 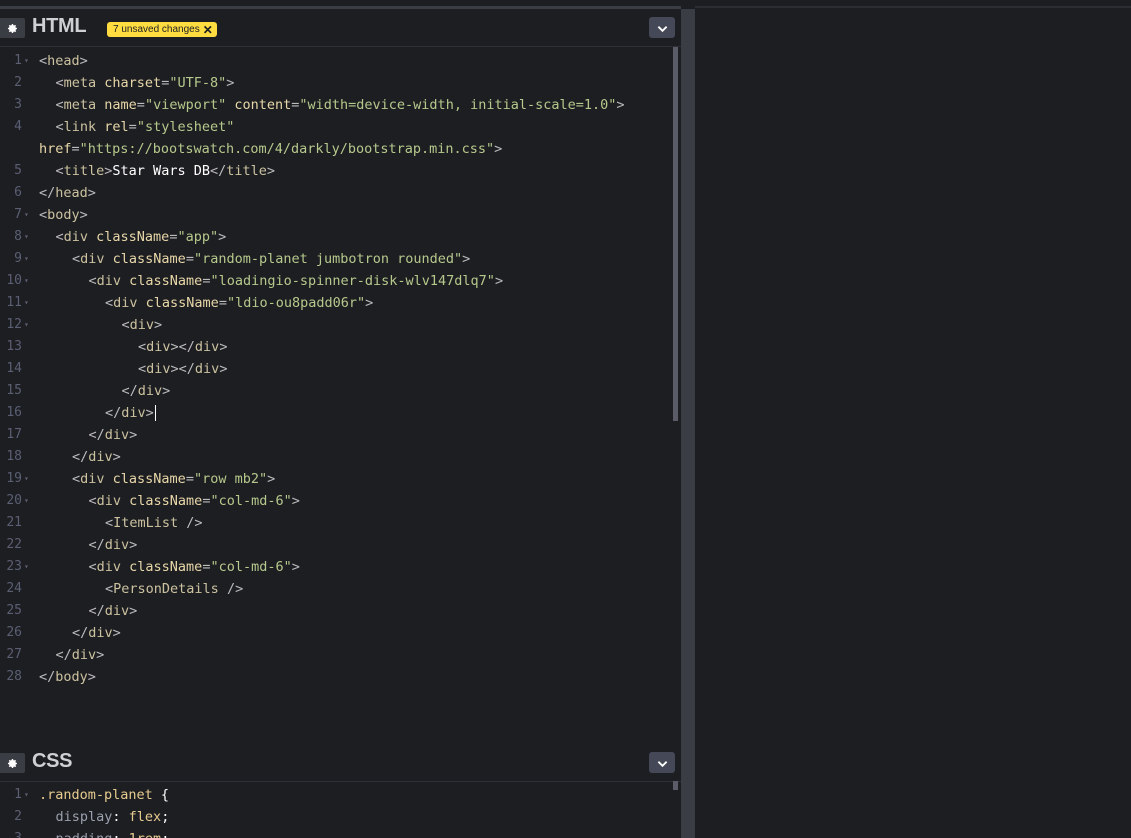 What do you see at coordinates (335, 457) in the screenshot?
I see `code-line: 18 </div>` at bounding box center [335, 457].